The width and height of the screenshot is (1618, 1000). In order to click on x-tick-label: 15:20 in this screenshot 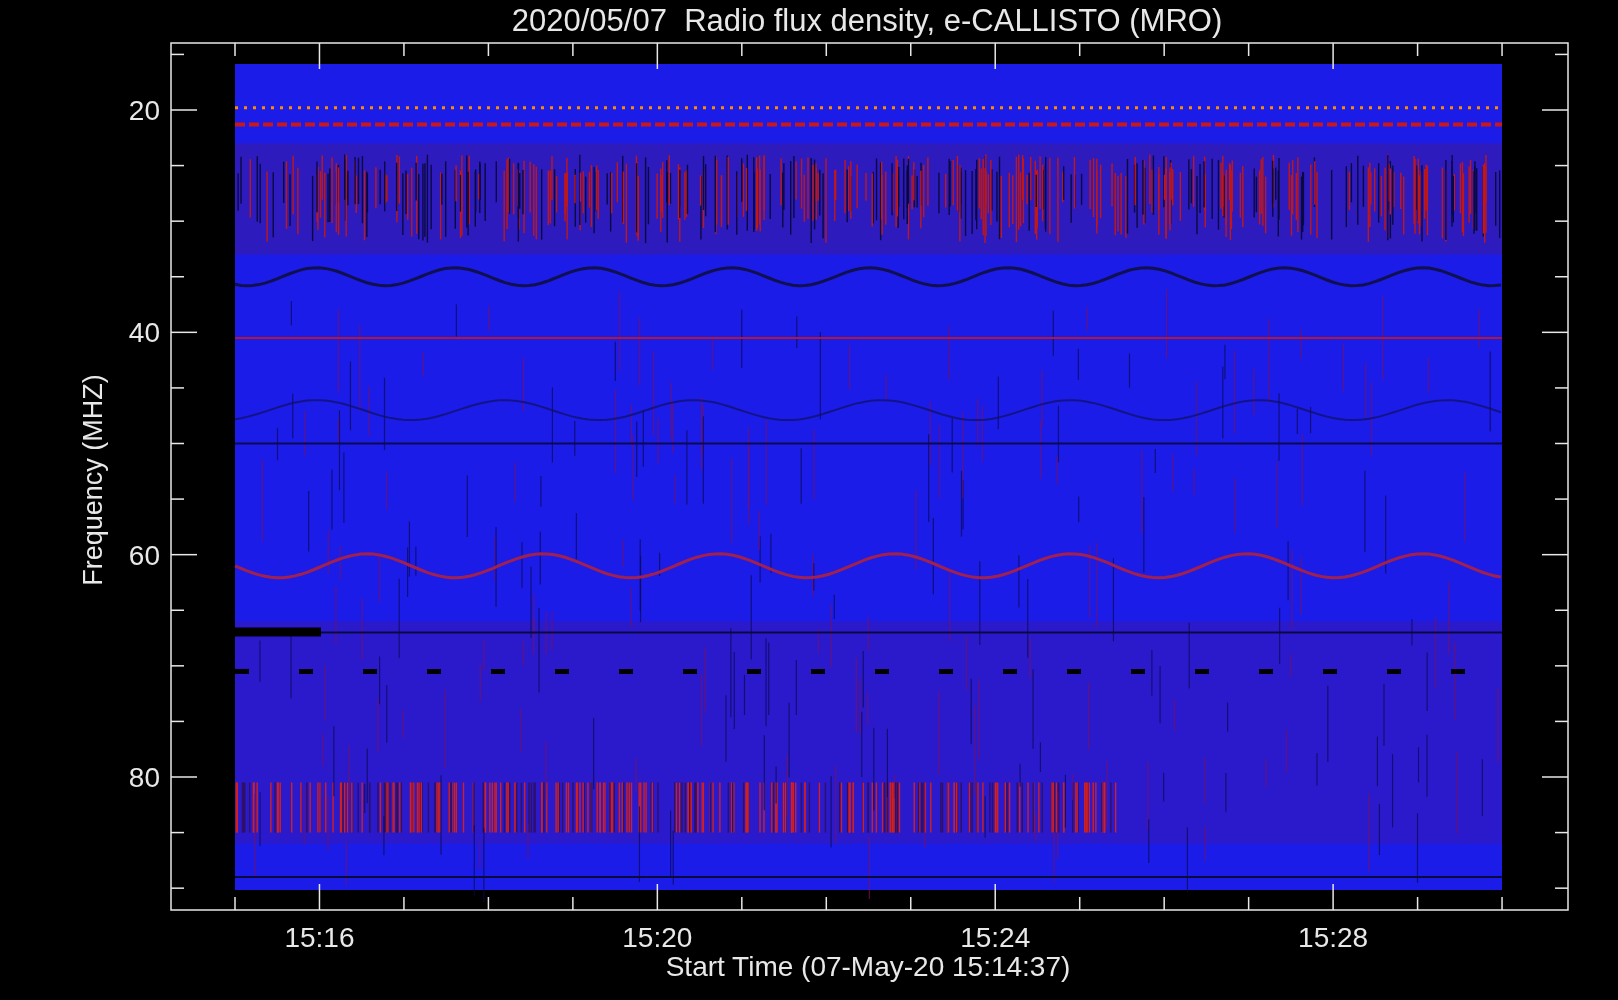, I will do `click(657, 937)`.